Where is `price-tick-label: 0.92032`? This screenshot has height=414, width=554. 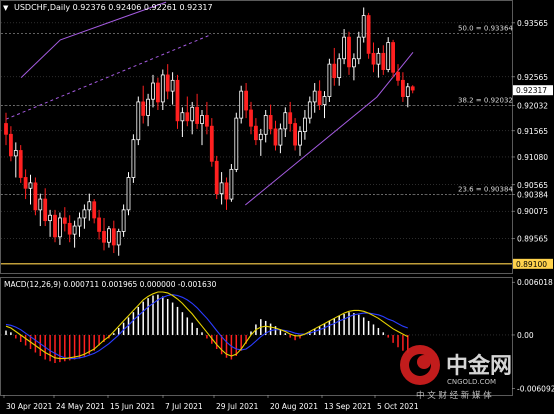 price-tick-label: 0.92032 is located at coordinates (532, 106).